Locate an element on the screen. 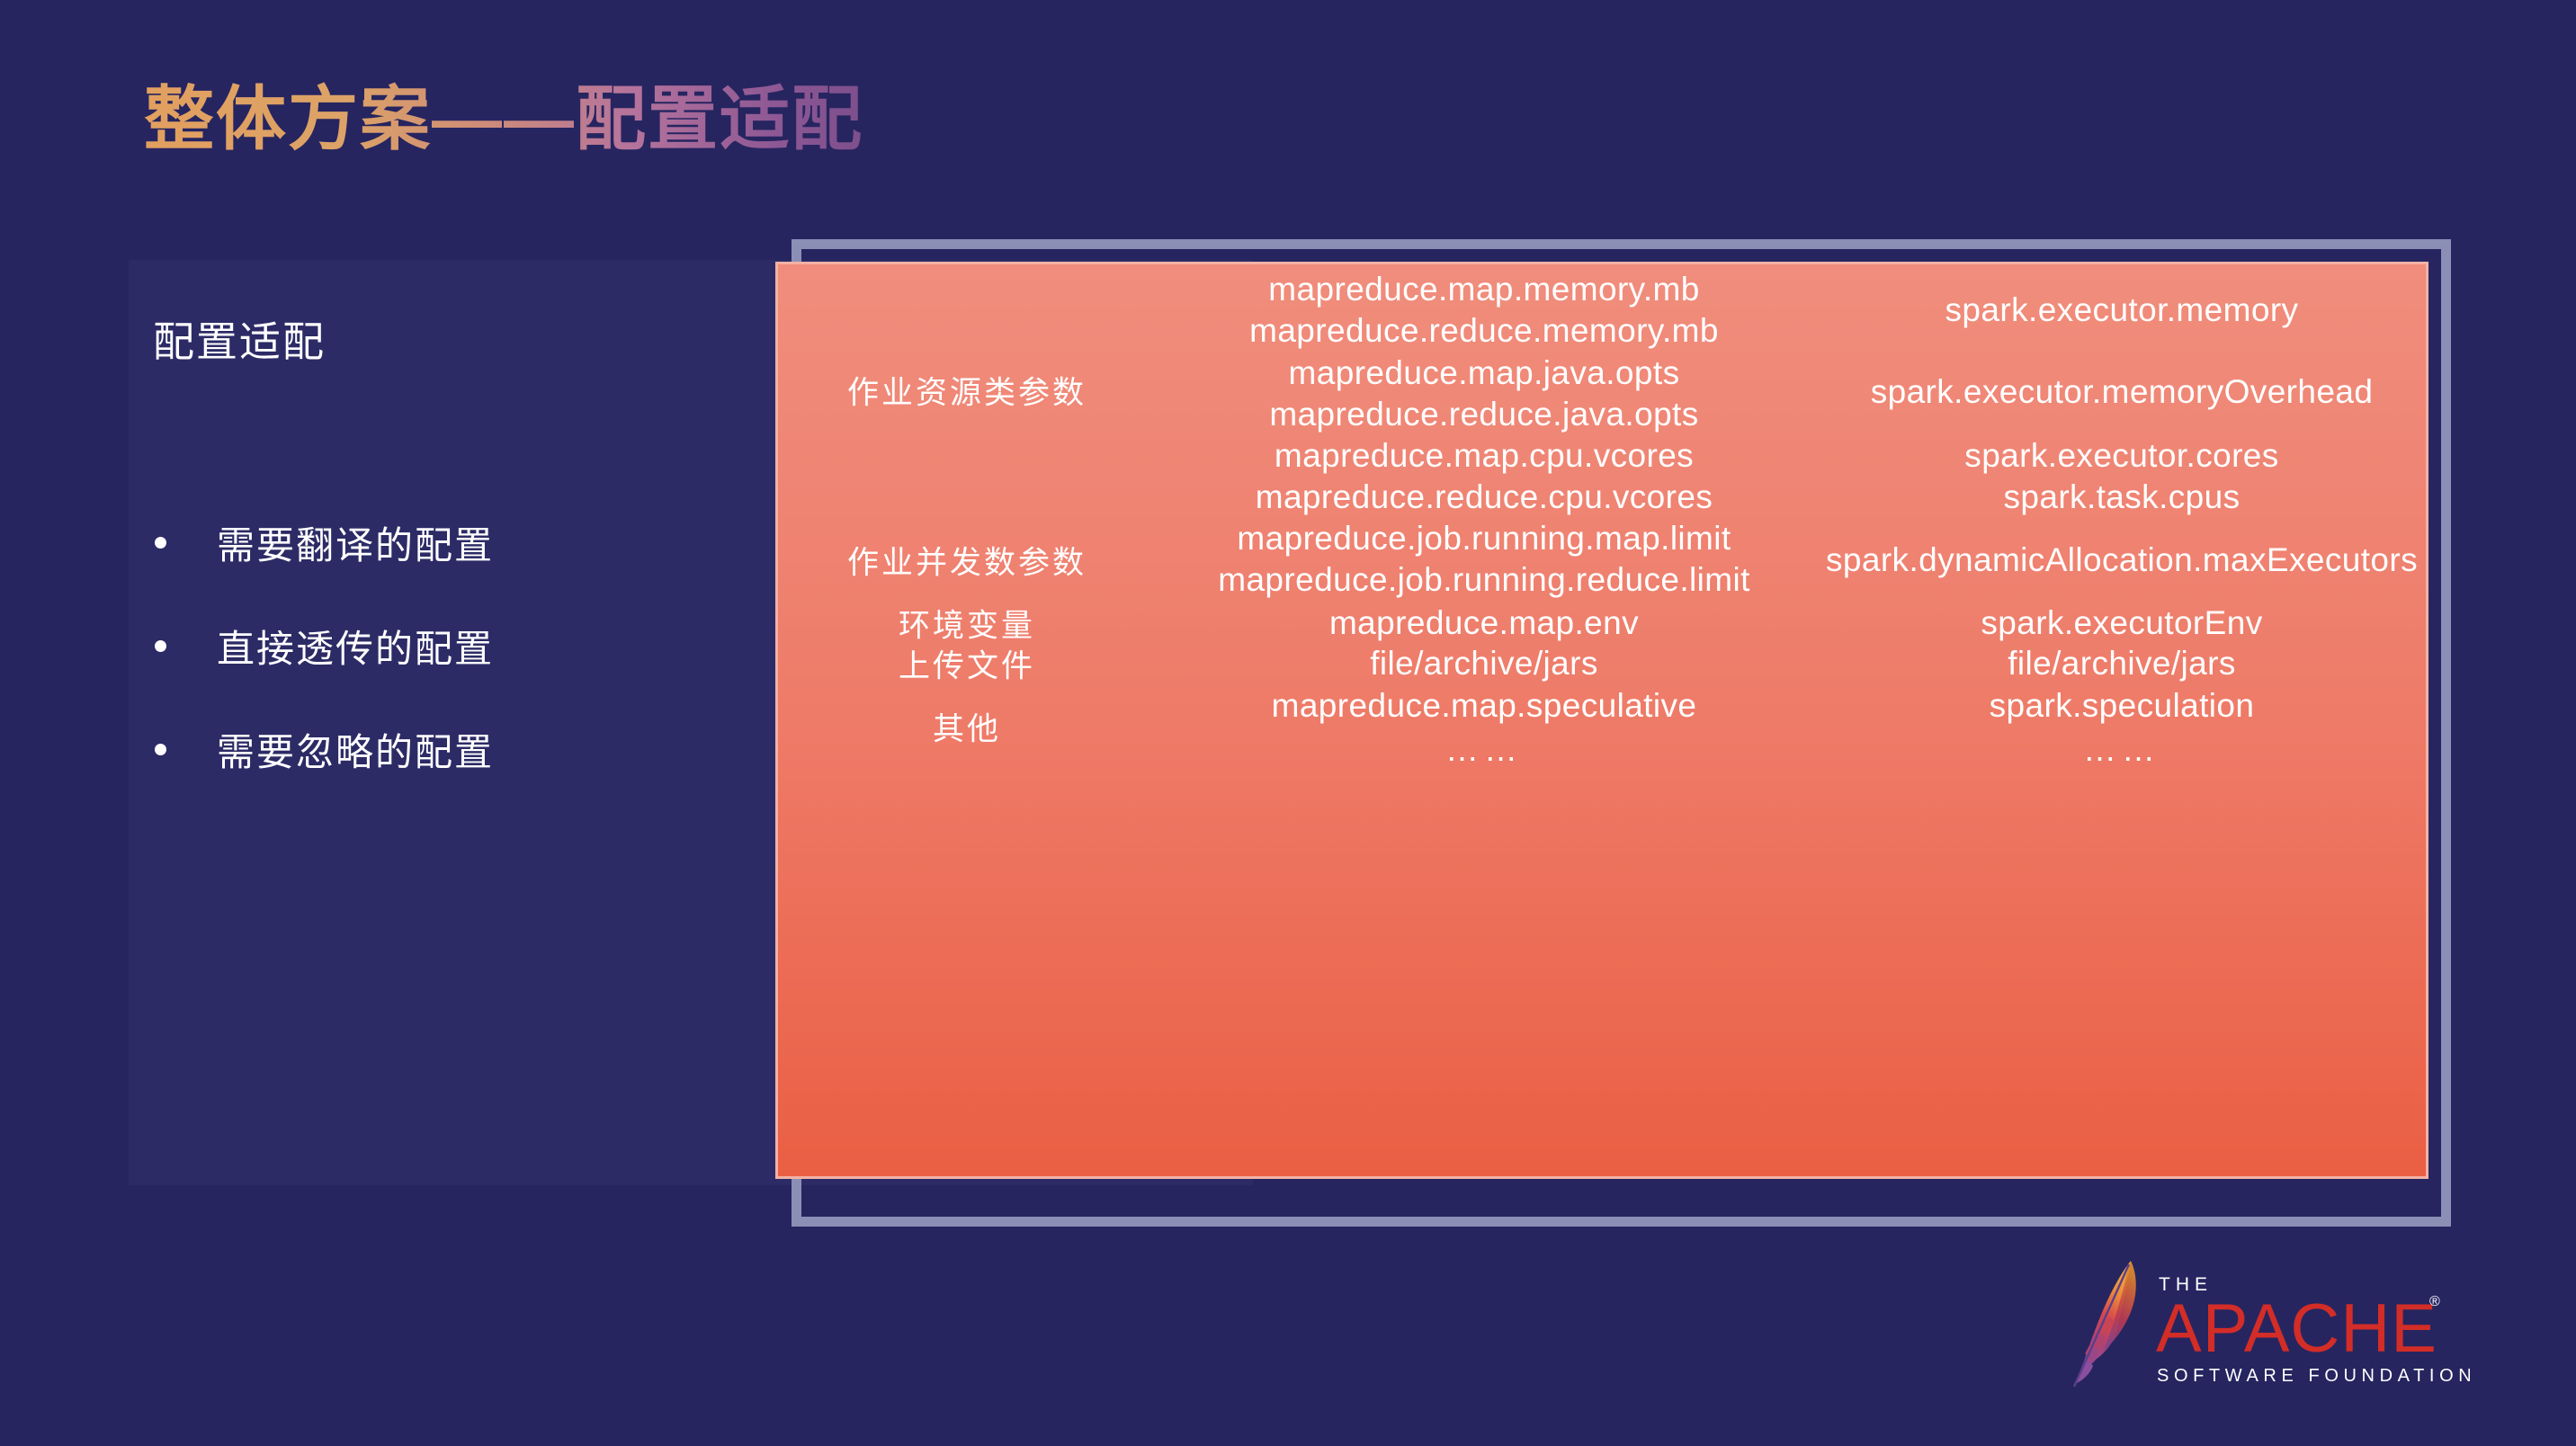 This screenshot has height=1446, width=2576. bullet-label: 需要忽略的配置 is located at coordinates (356, 752).